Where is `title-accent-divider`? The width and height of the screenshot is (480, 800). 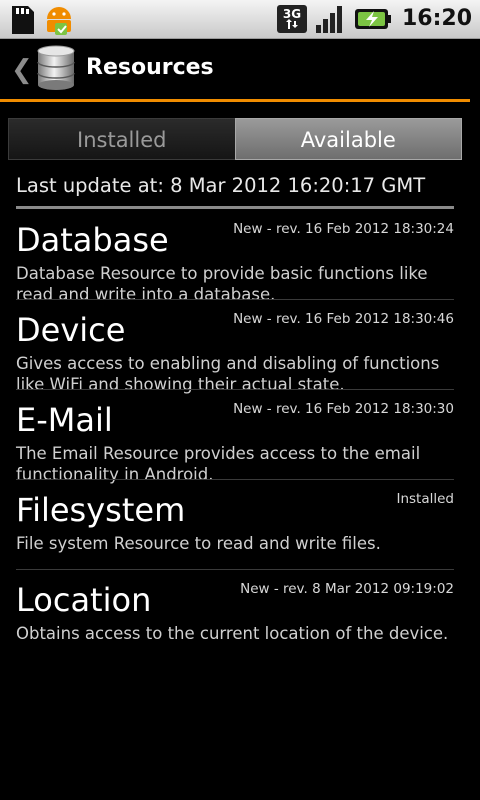
title-accent-divider is located at coordinates (235, 100).